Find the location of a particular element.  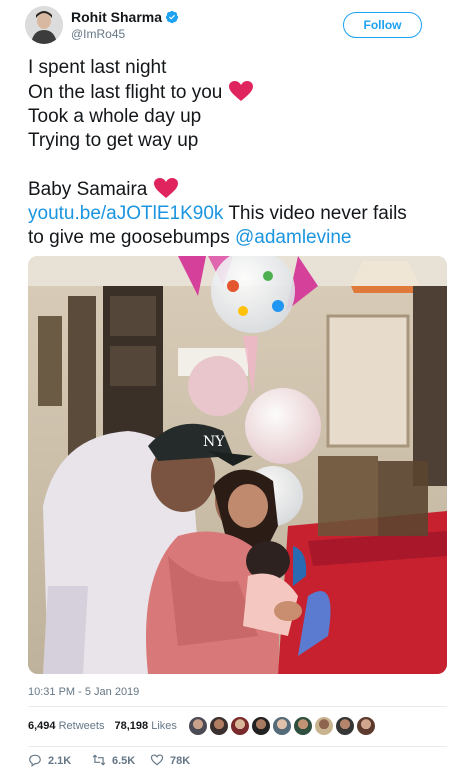

baby-line: Baby Samaira is located at coordinates (240, 189).